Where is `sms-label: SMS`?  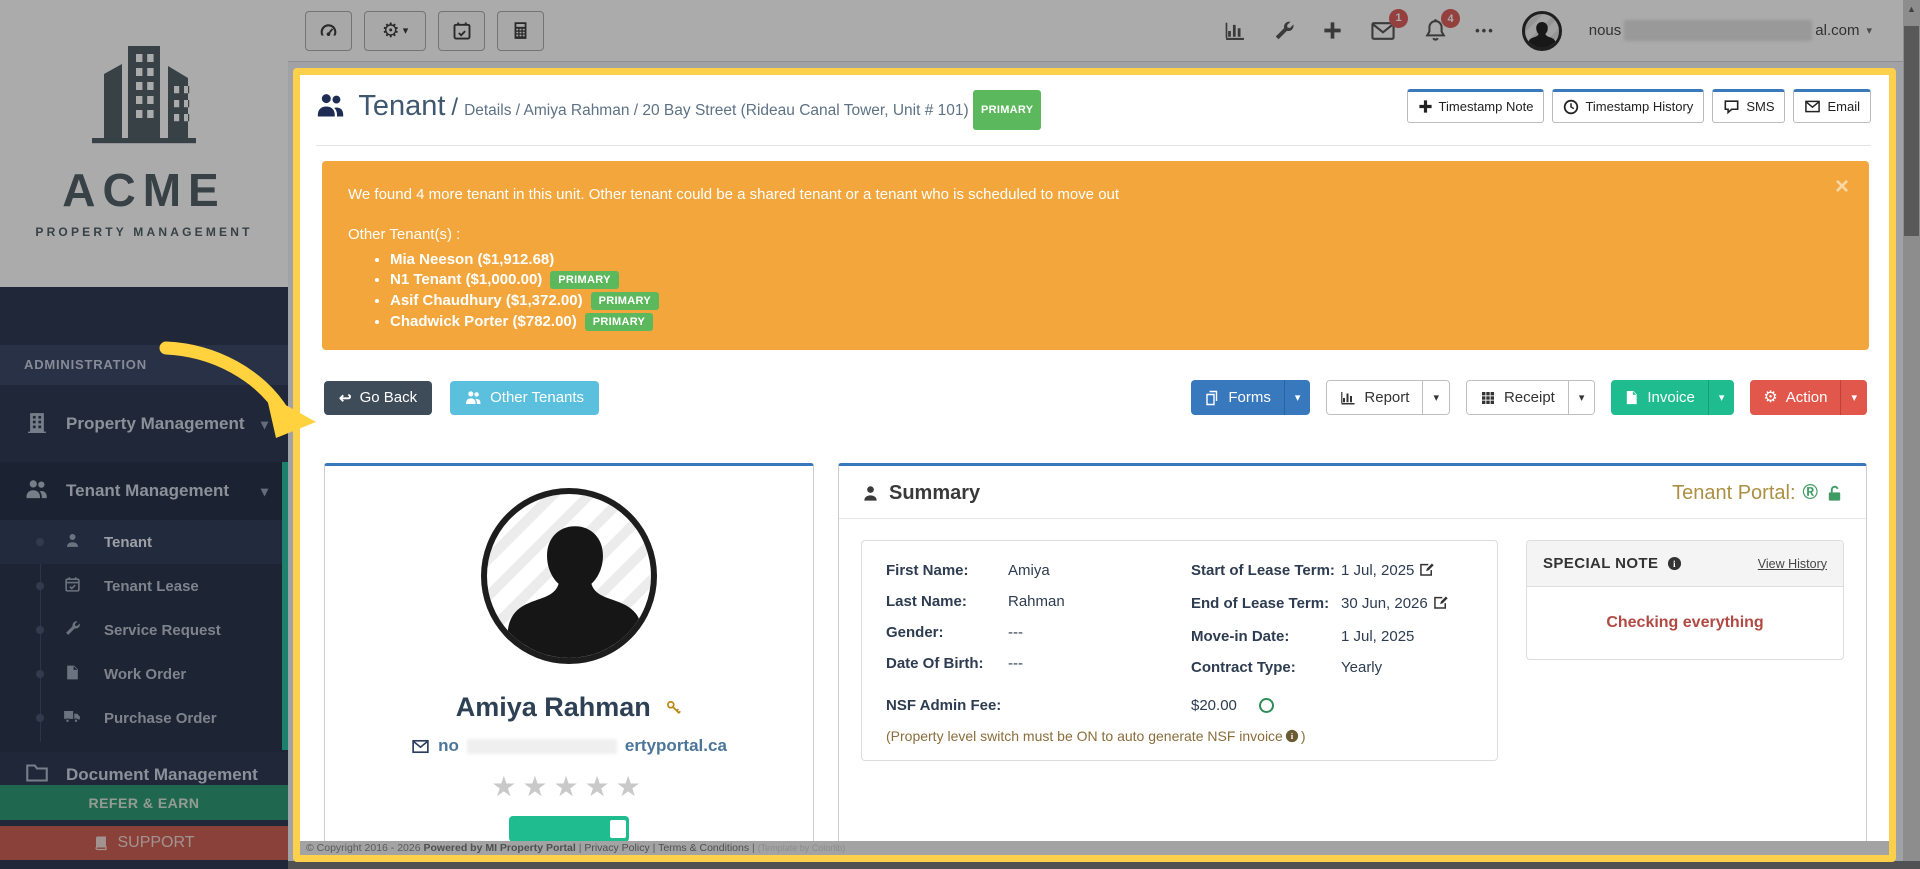
sms-label: SMS is located at coordinates (1760, 106).